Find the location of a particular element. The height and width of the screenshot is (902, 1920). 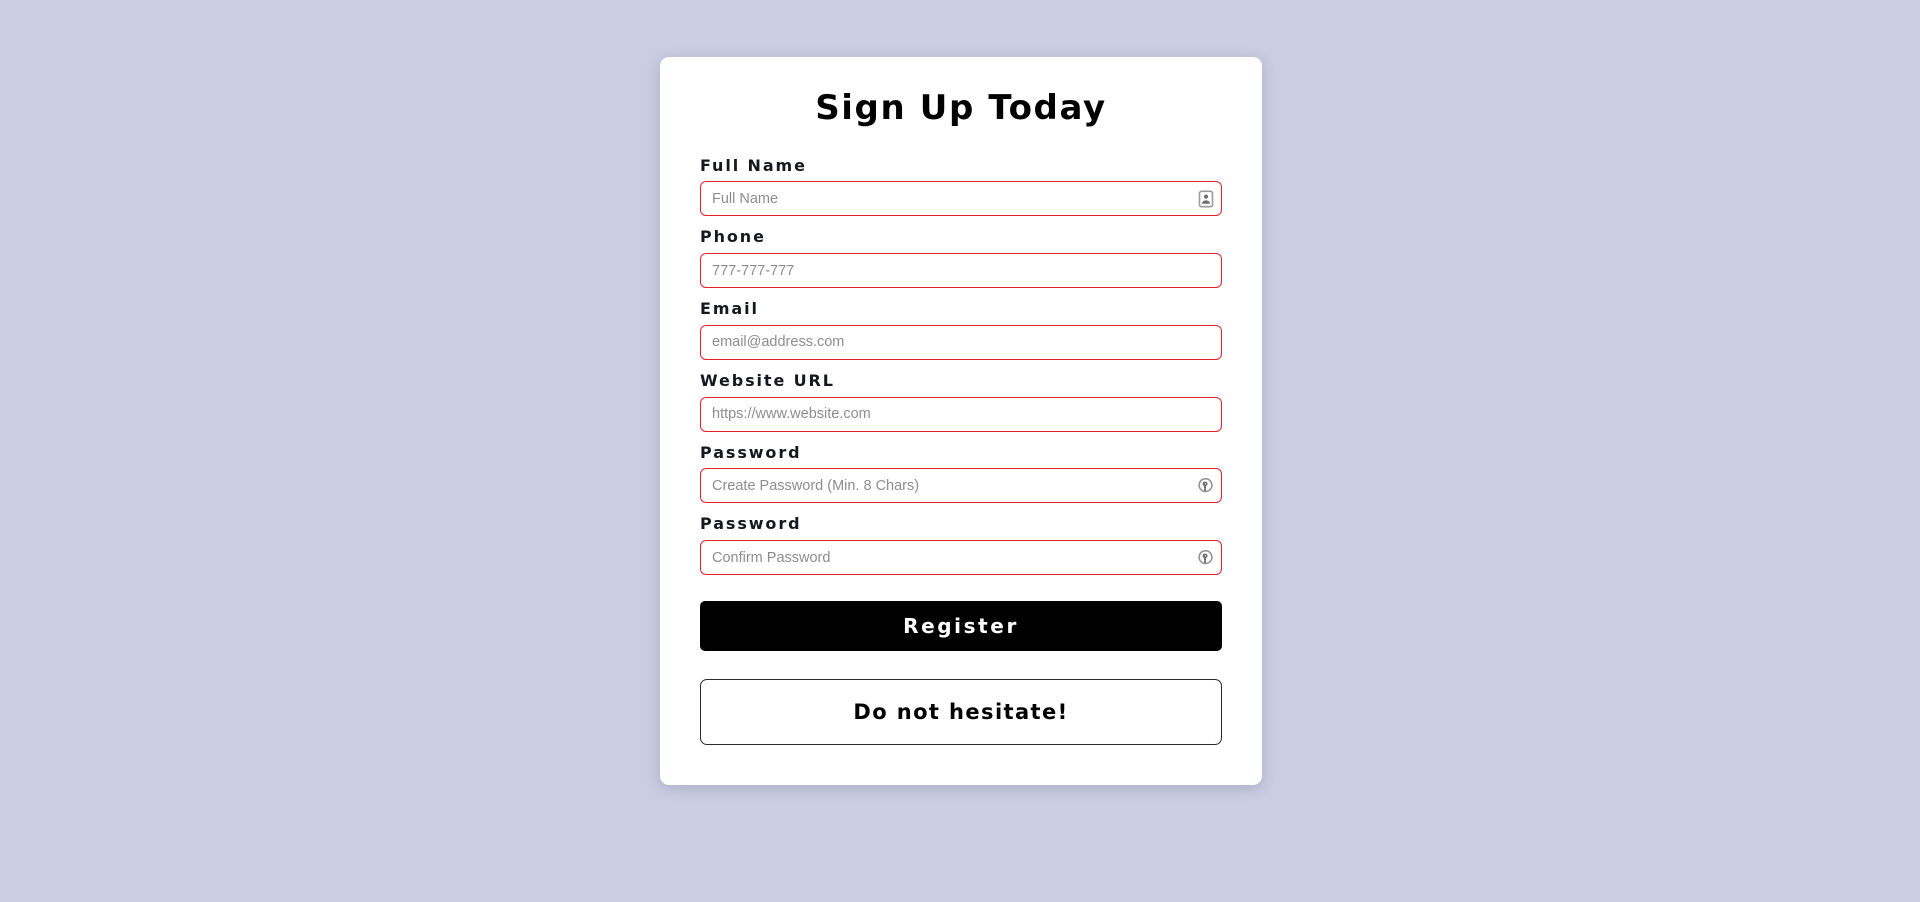

input-wrap-email is located at coordinates (961, 342).